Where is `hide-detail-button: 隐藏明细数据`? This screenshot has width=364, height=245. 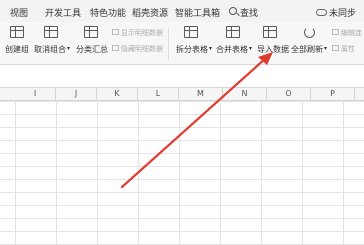
hide-detail-button: 隐藏明细数据 is located at coordinates (142, 49).